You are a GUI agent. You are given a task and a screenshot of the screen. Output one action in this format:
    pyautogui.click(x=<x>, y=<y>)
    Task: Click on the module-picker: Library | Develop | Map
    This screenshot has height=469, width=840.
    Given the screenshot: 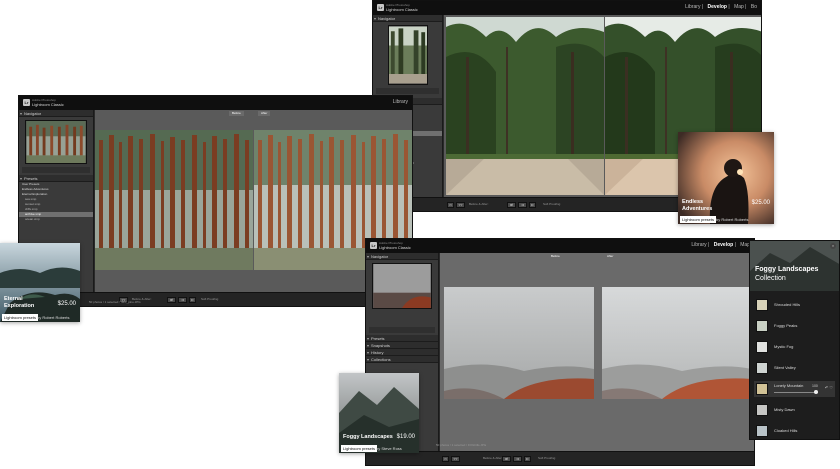 What is the action you would take?
    pyautogui.click(x=720, y=245)
    